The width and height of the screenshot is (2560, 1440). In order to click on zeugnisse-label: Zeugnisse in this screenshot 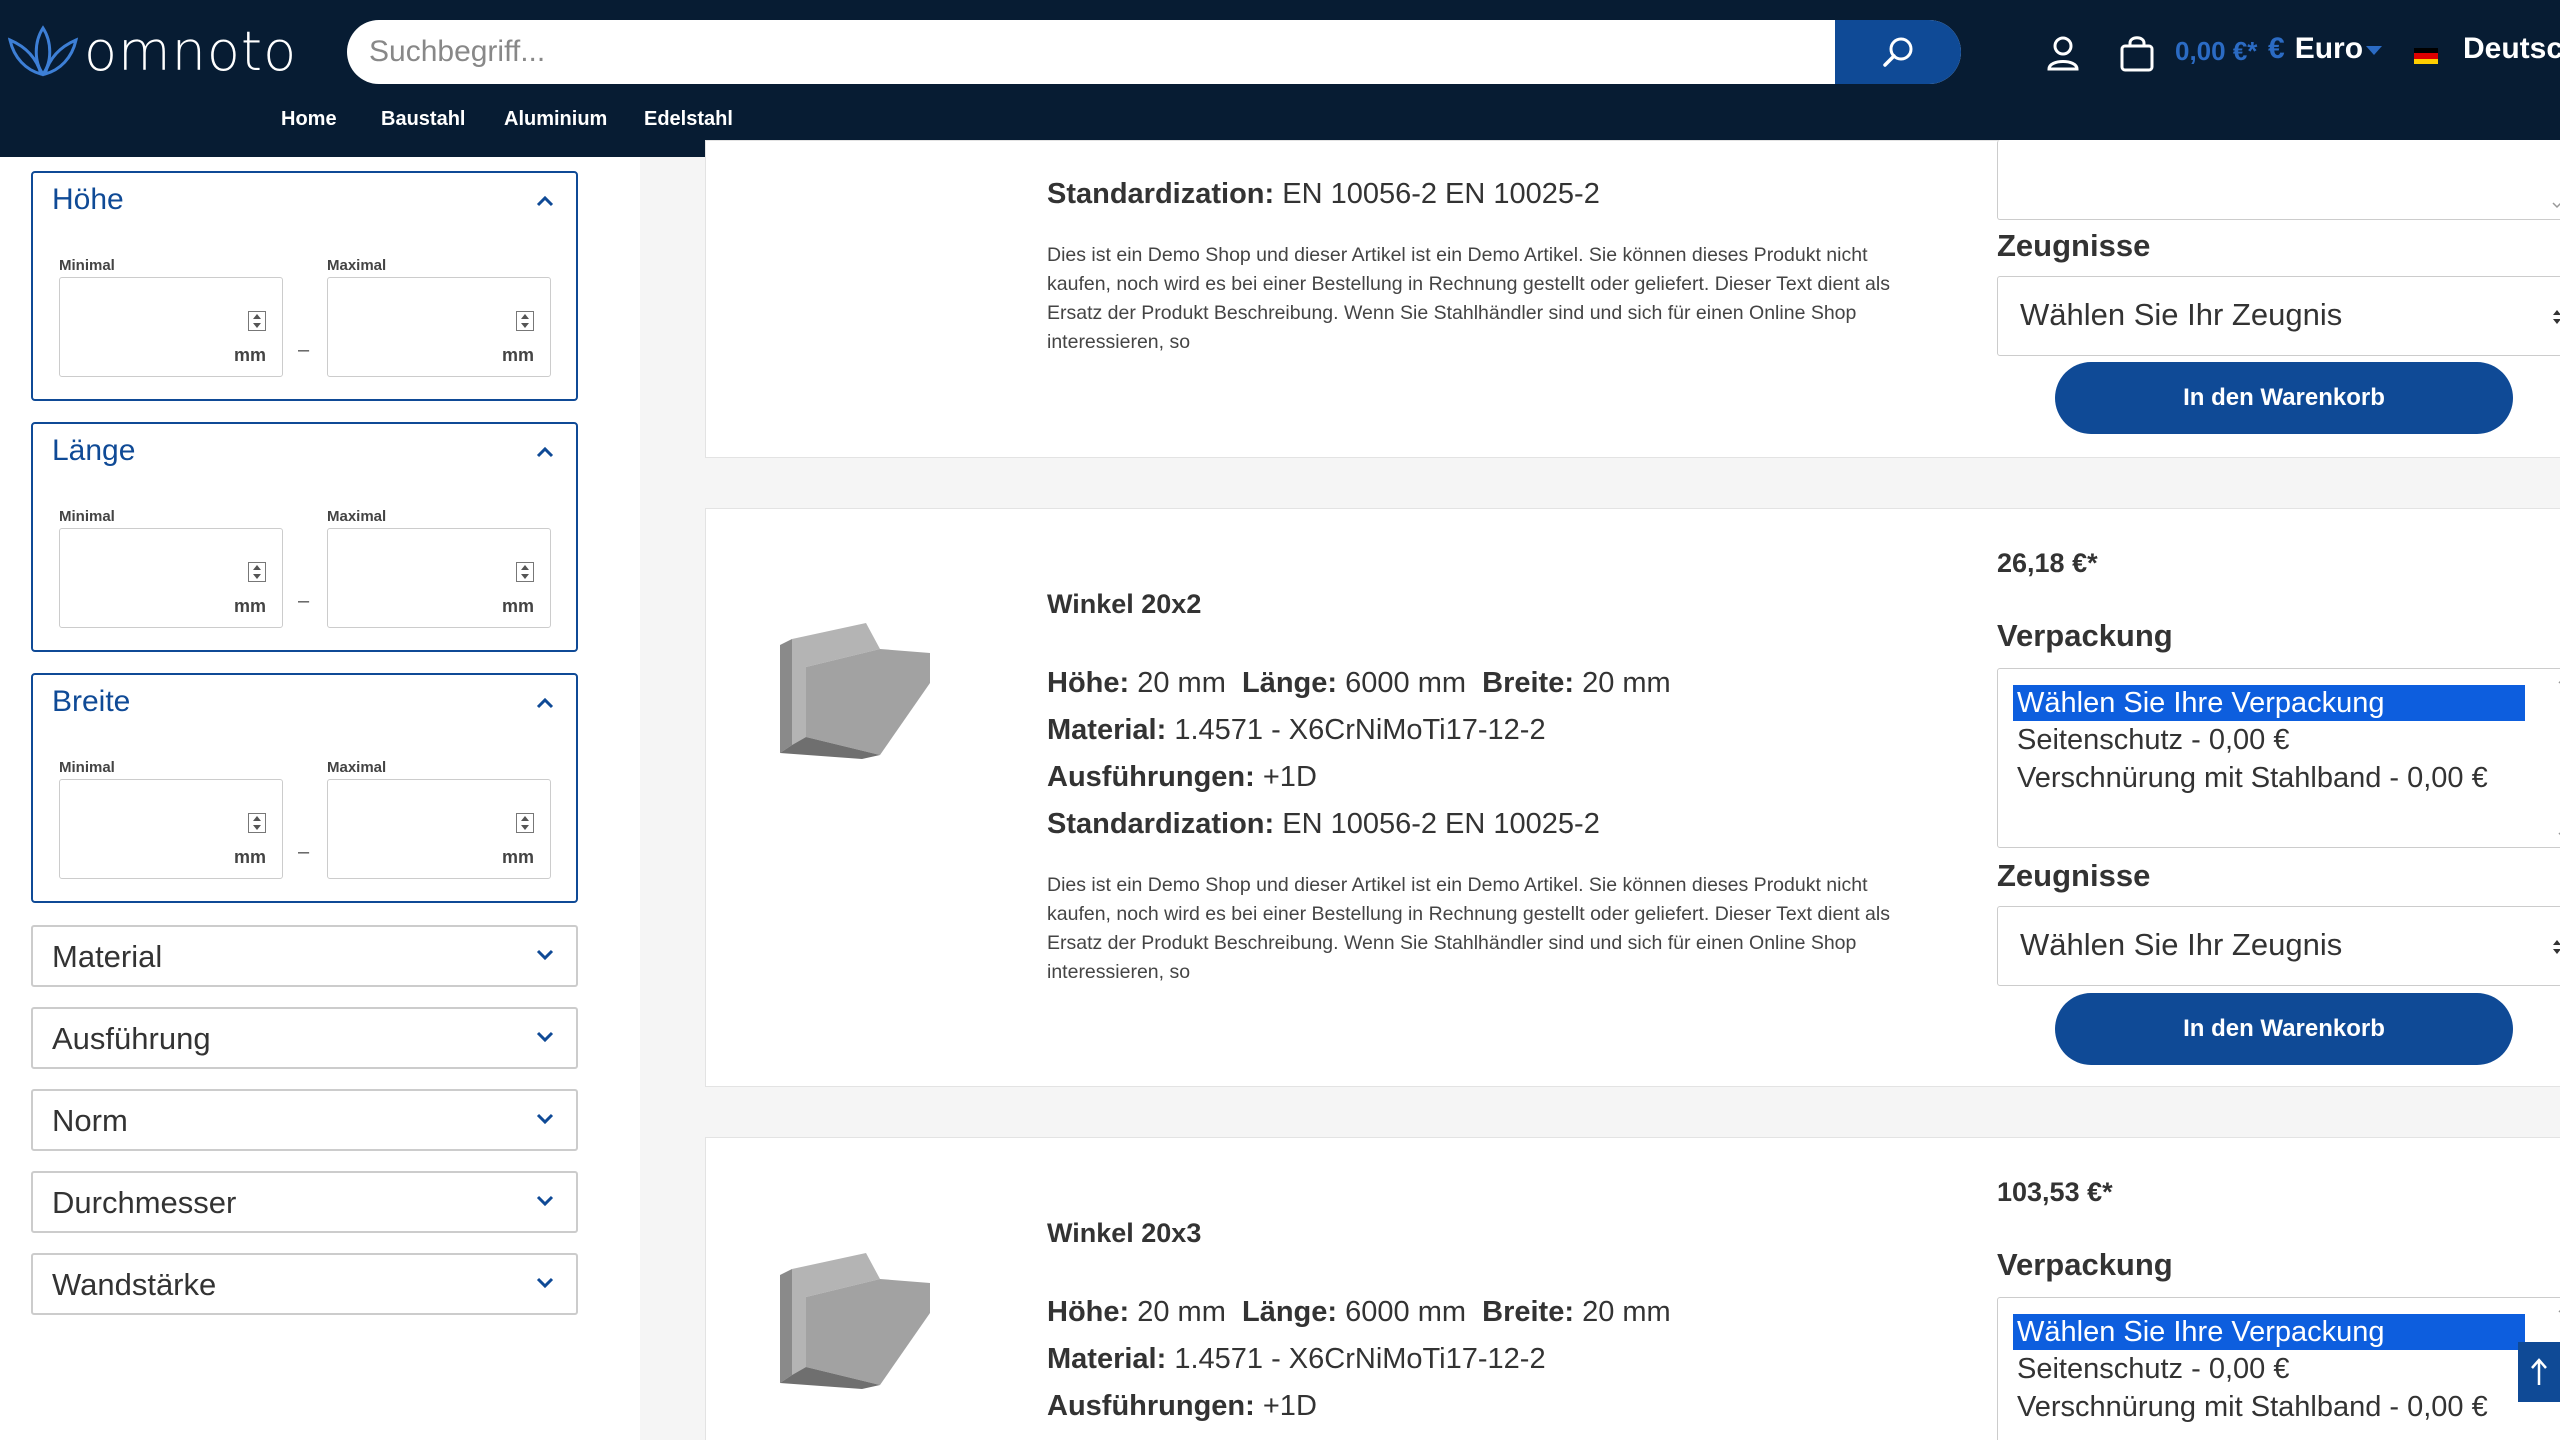, I will do `click(2074, 875)`.